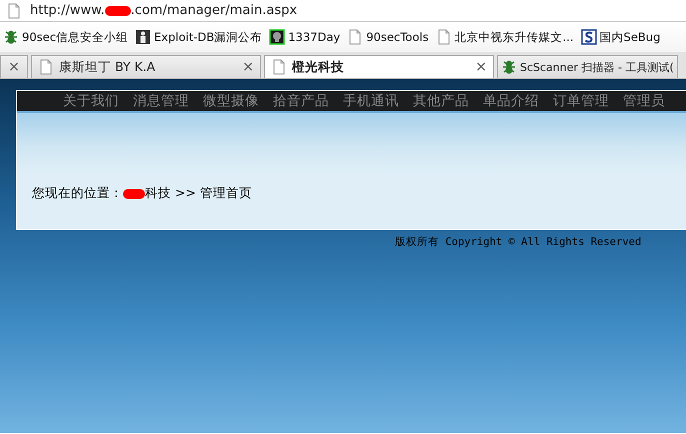 This screenshot has height=434, width=686. Describe the element at coordinates (91, 101) in the screenshot. I see `nav-item: 关于我们` at that location.